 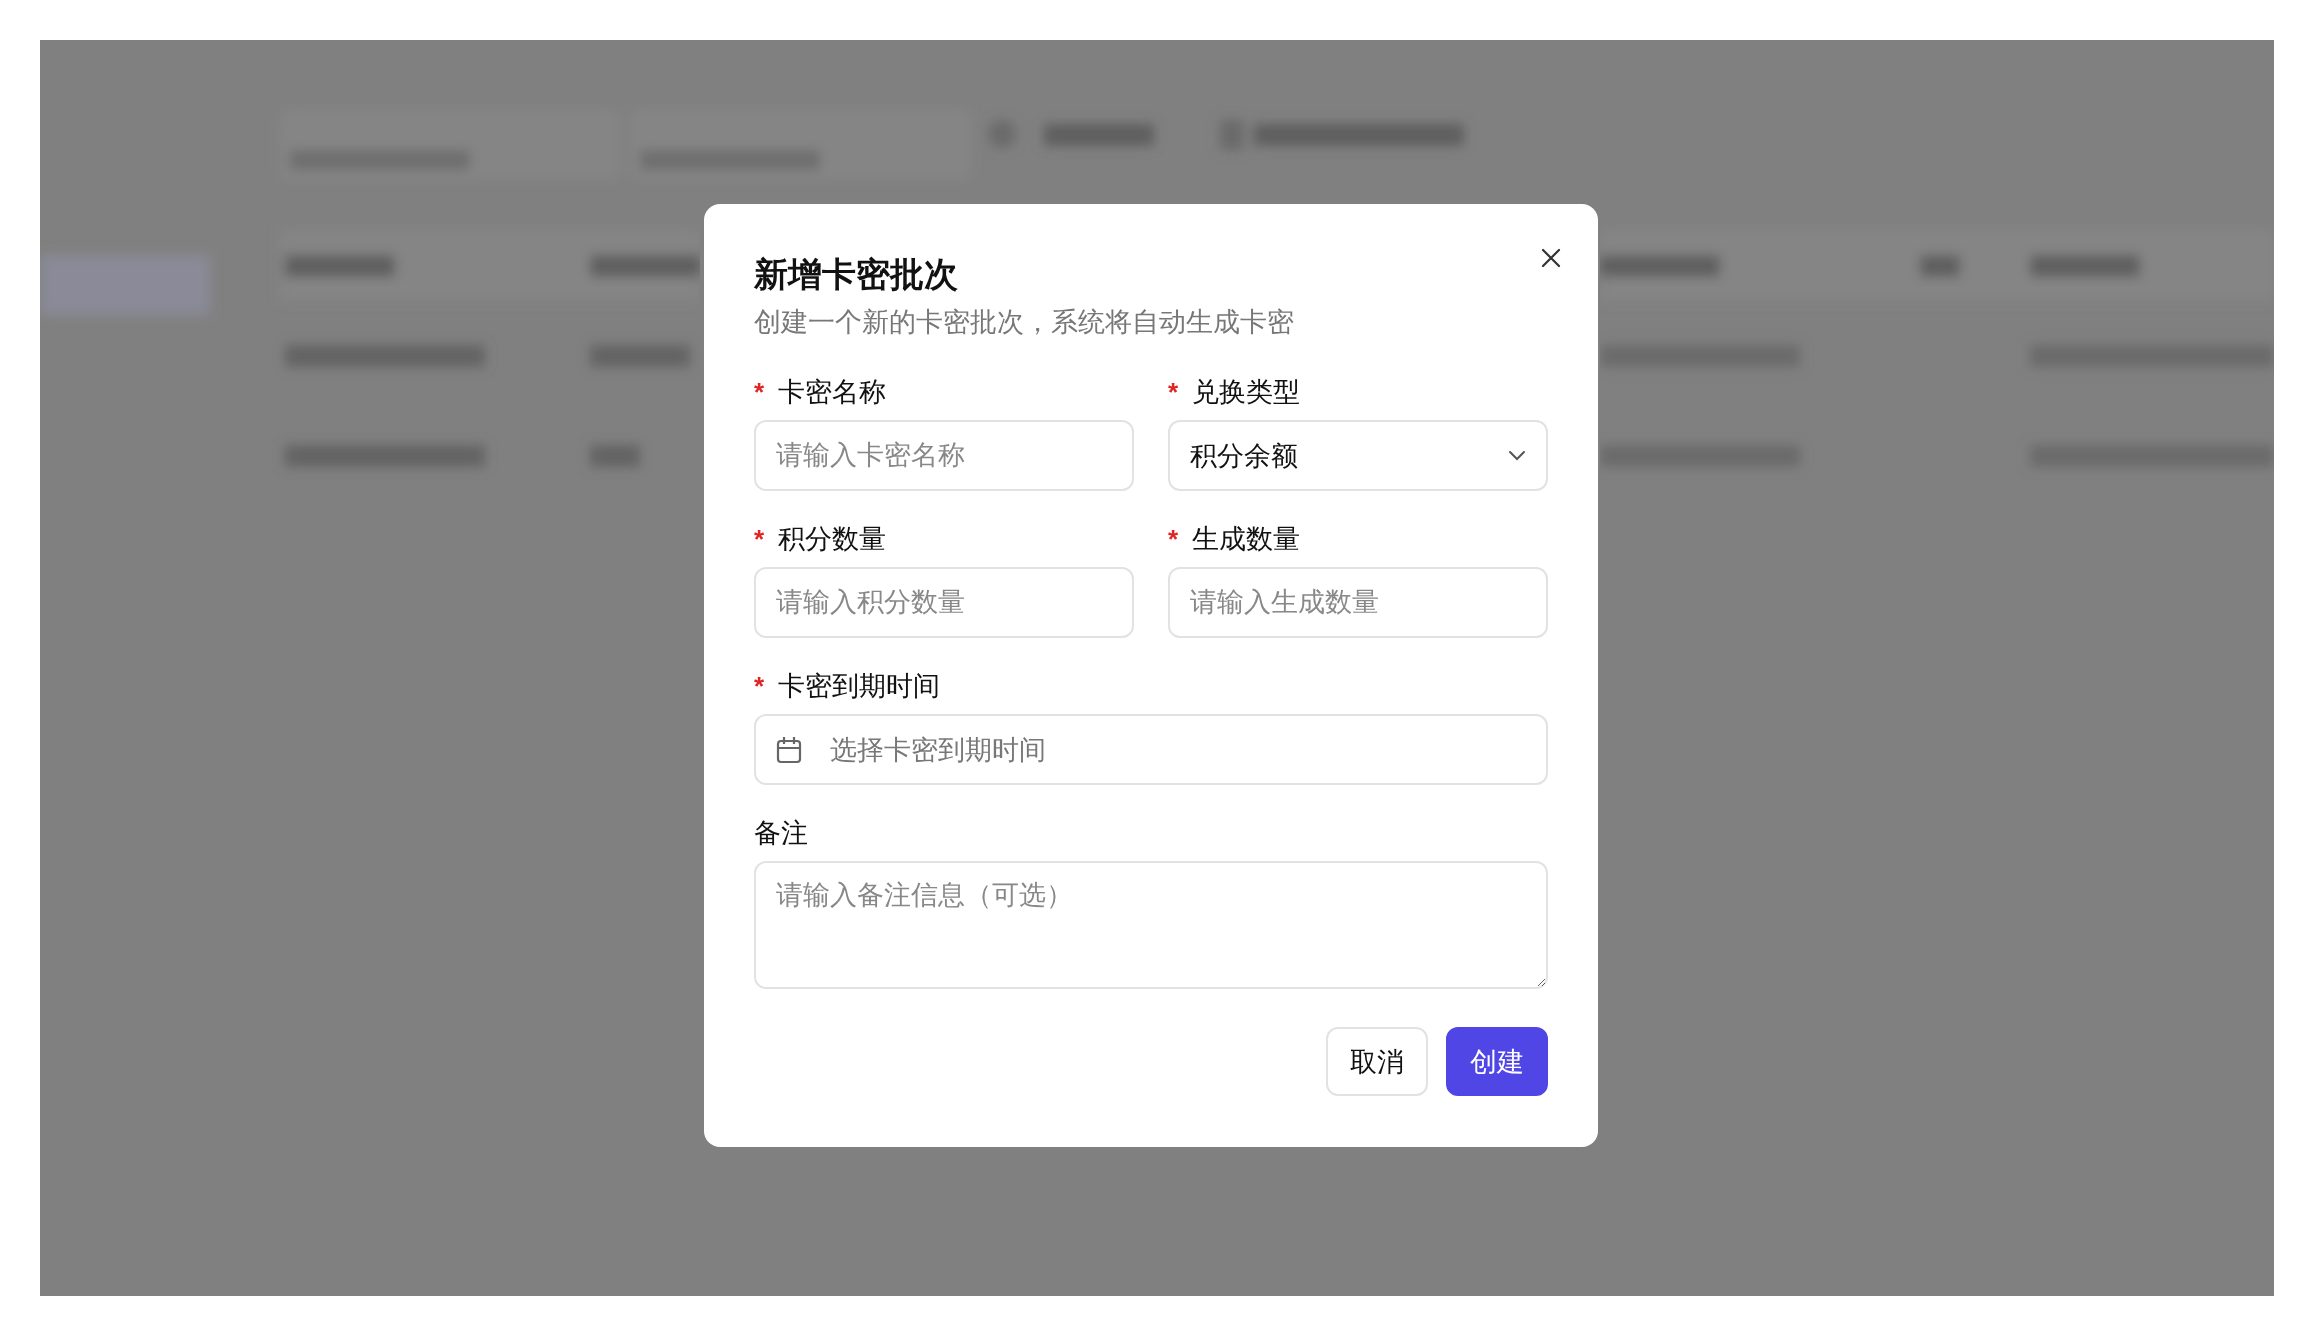 I want to click on input-field: 请输入积分数量, so click(x=944, y=602).